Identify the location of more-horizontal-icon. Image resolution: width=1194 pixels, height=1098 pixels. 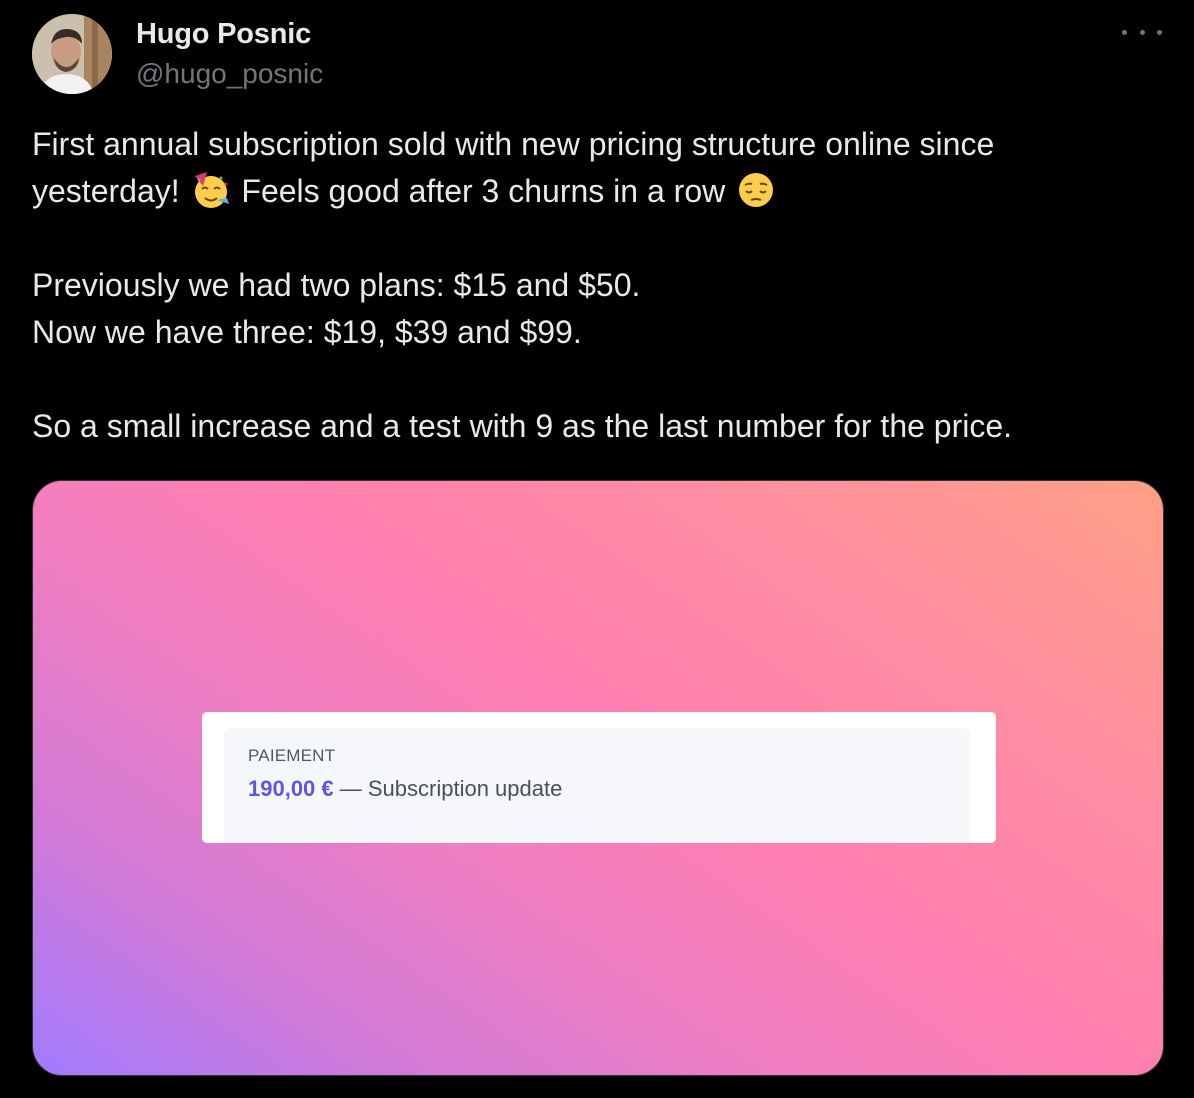
(1142, 32).